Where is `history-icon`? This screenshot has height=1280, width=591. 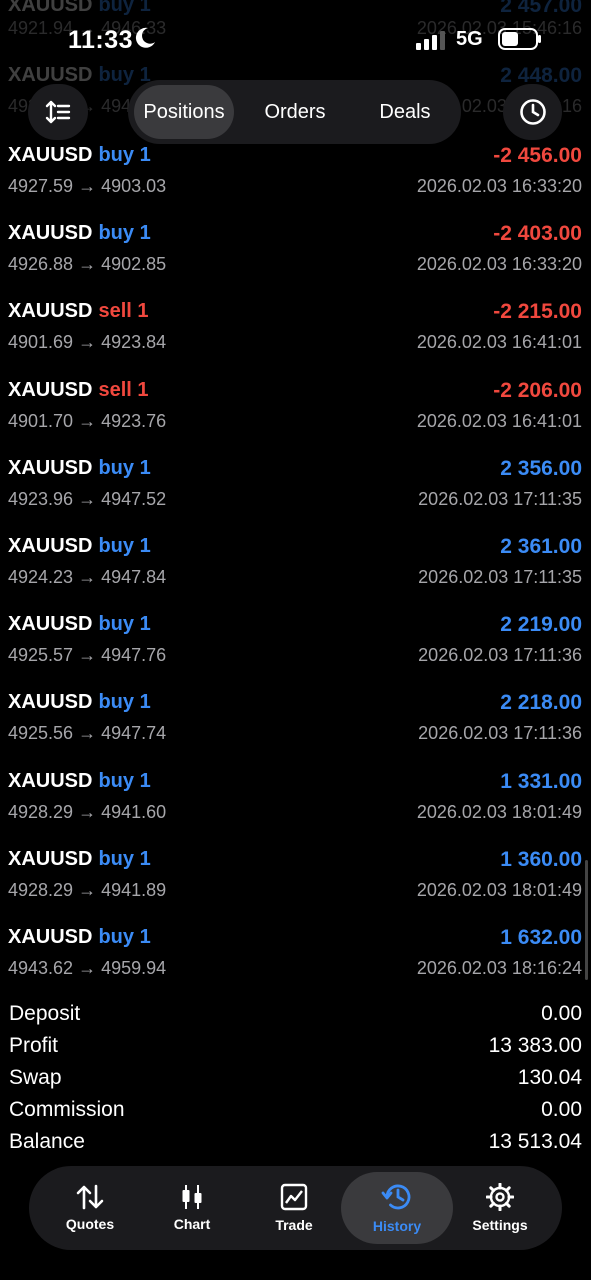 history-icon is located at coordinates (396, 1197).